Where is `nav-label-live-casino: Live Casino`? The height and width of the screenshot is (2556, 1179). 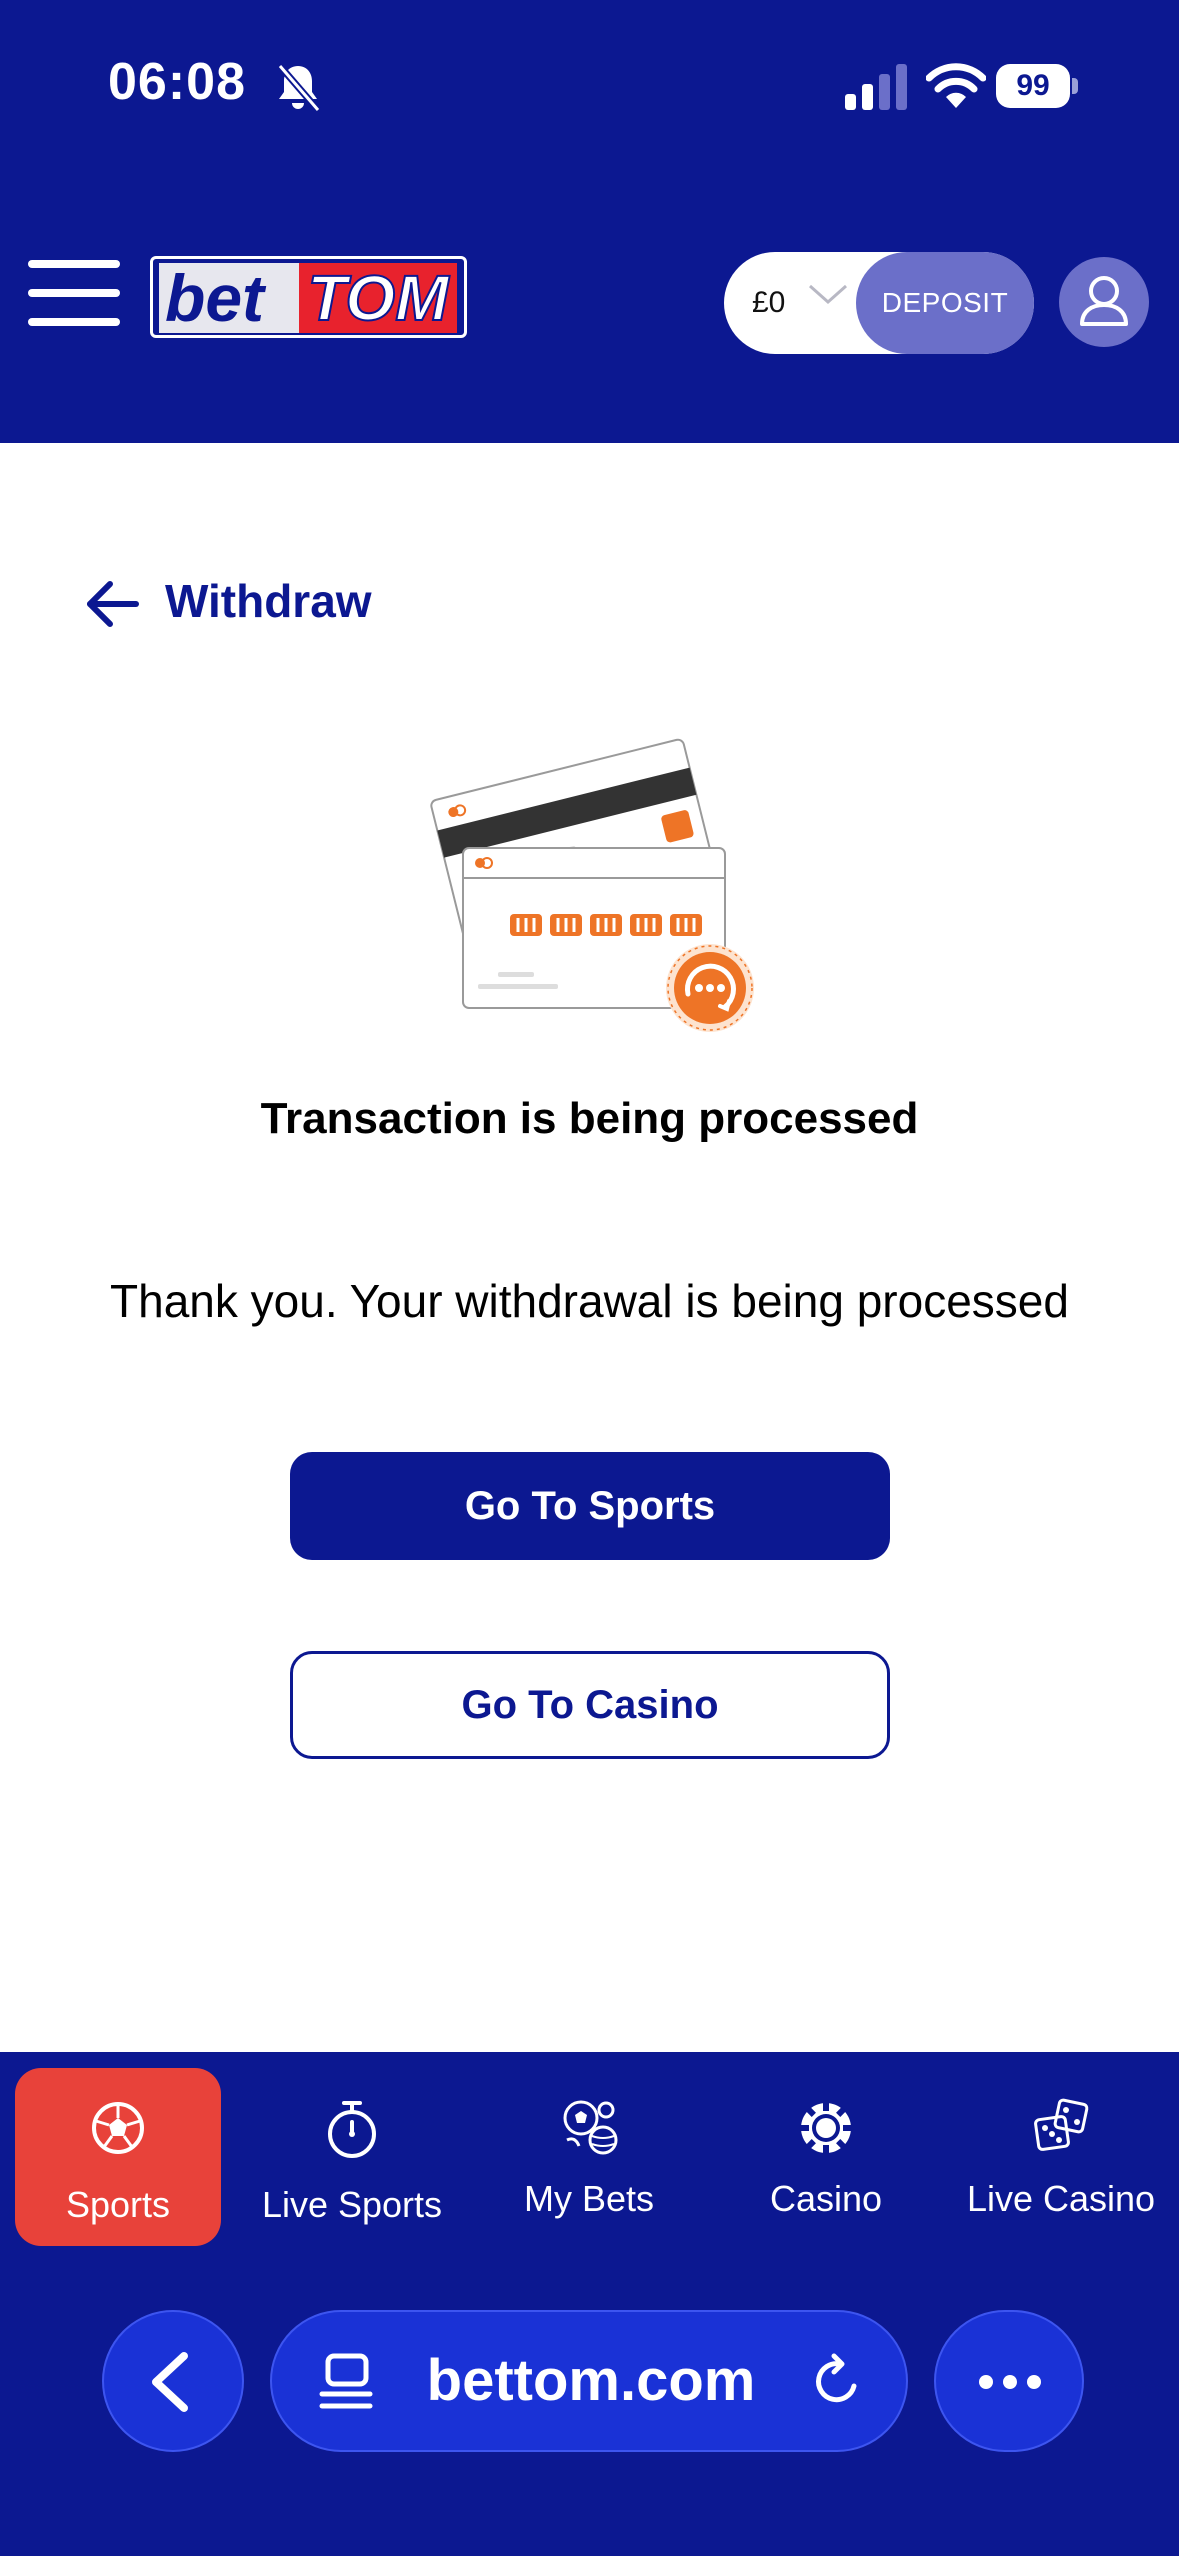
nav-label-live-casino: Live Casino is located at coordinates (1061, 2198).